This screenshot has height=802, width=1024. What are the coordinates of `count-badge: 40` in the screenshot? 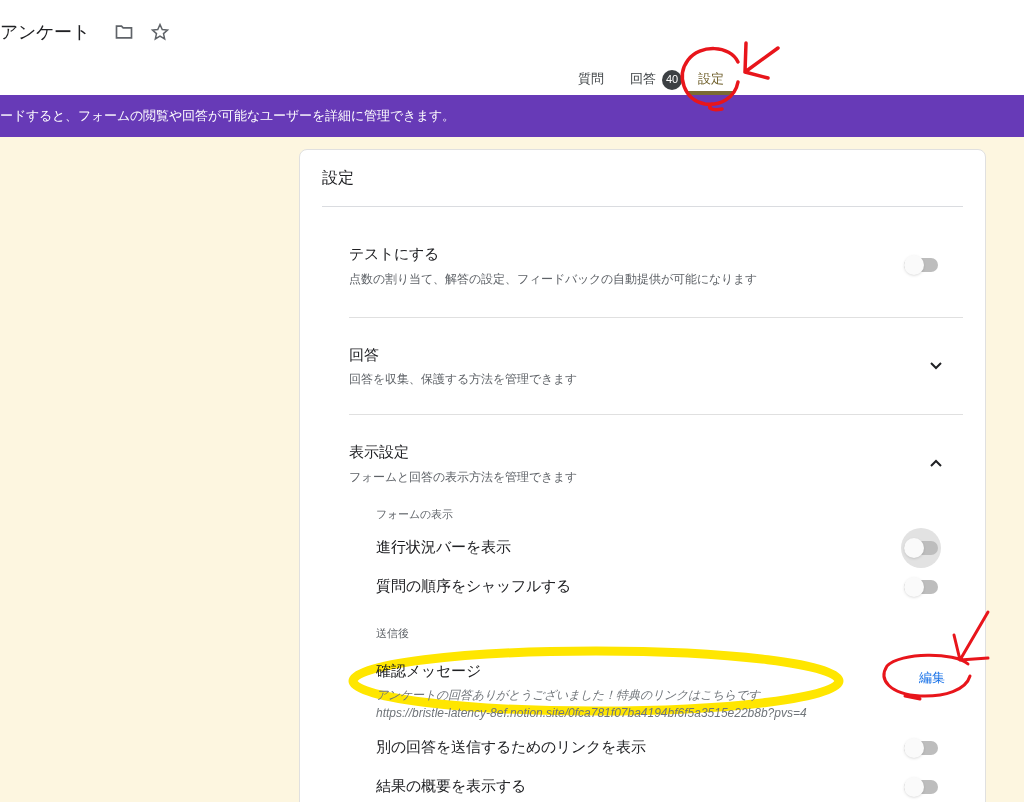 It's located at (672, 79).